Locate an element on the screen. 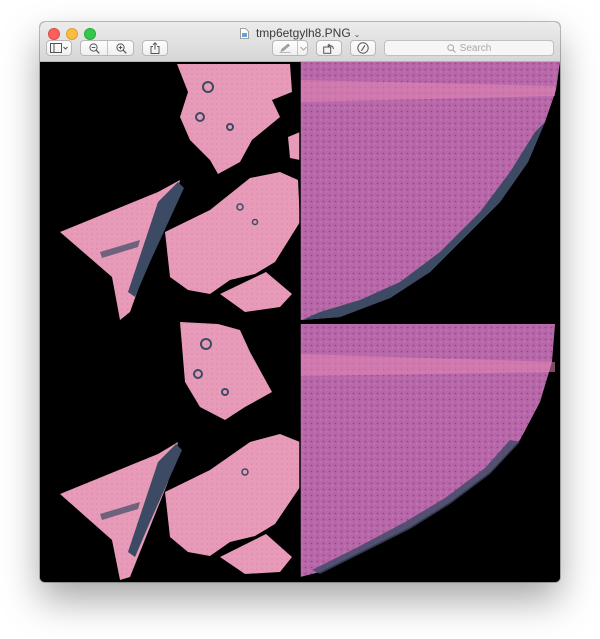 This screenshot has width=600, height=639. zoom-segmented-control is located at coordinates (107, 48).